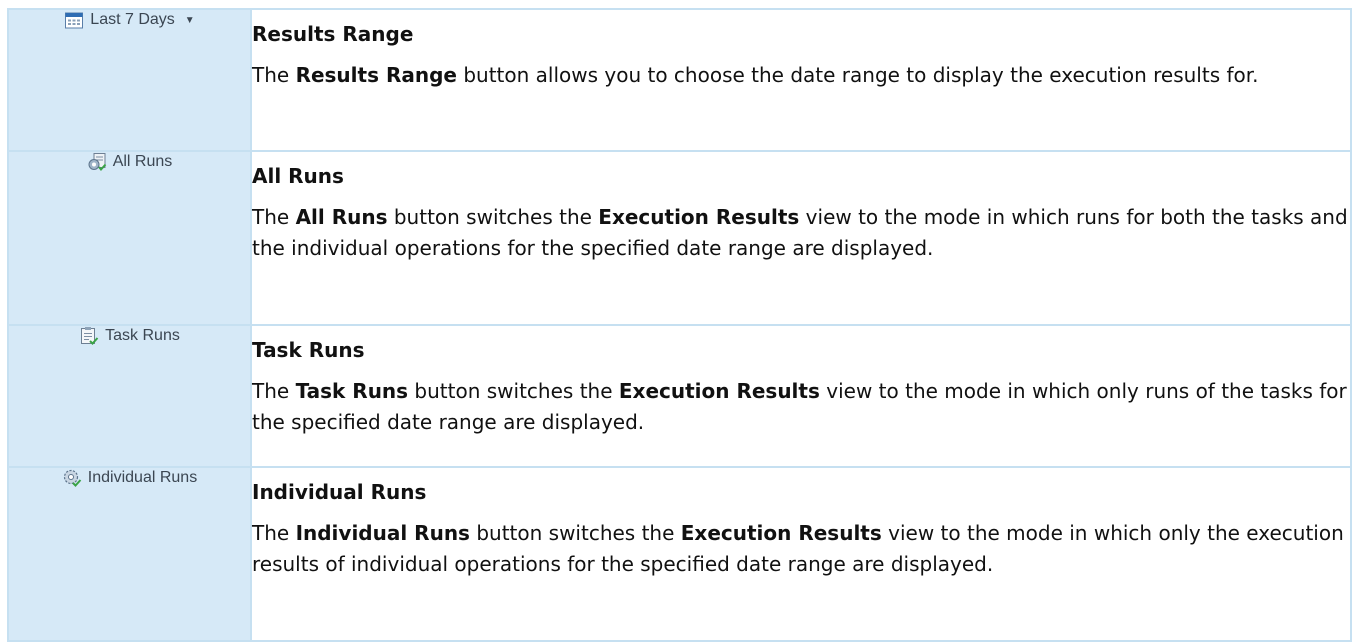 This screenshot has height=642, width=1356. I want to click on all-runs-icon, so click(97, 162).